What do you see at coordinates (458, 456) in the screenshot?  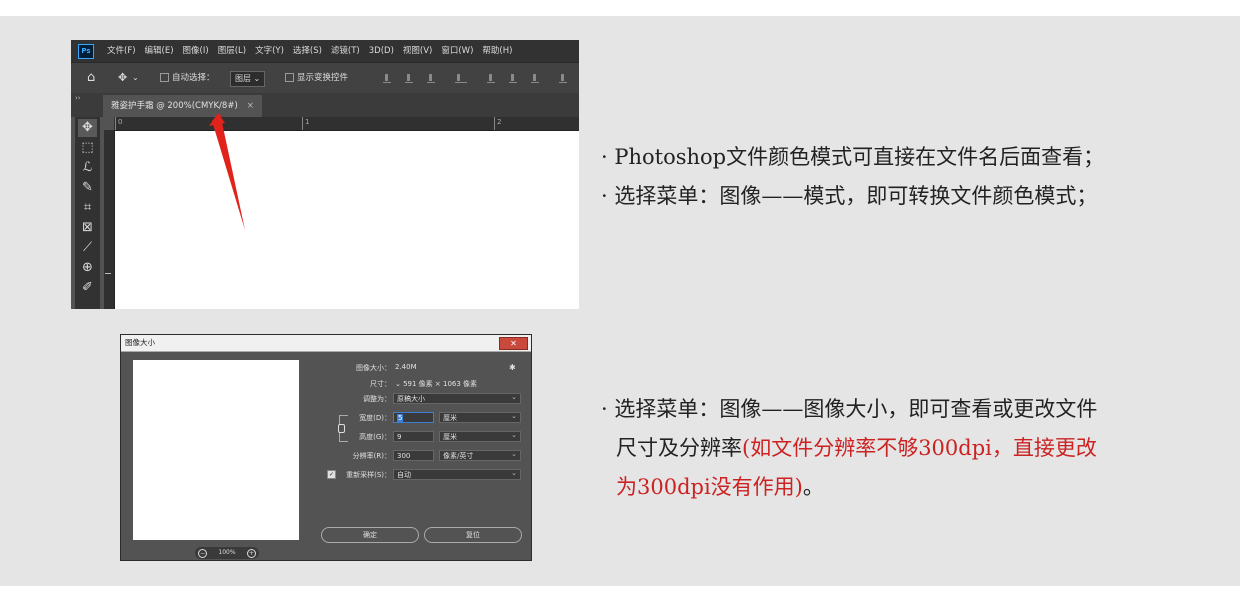 I see `resolution-unit: 像素/英寸` at bounding box center [458, 456].